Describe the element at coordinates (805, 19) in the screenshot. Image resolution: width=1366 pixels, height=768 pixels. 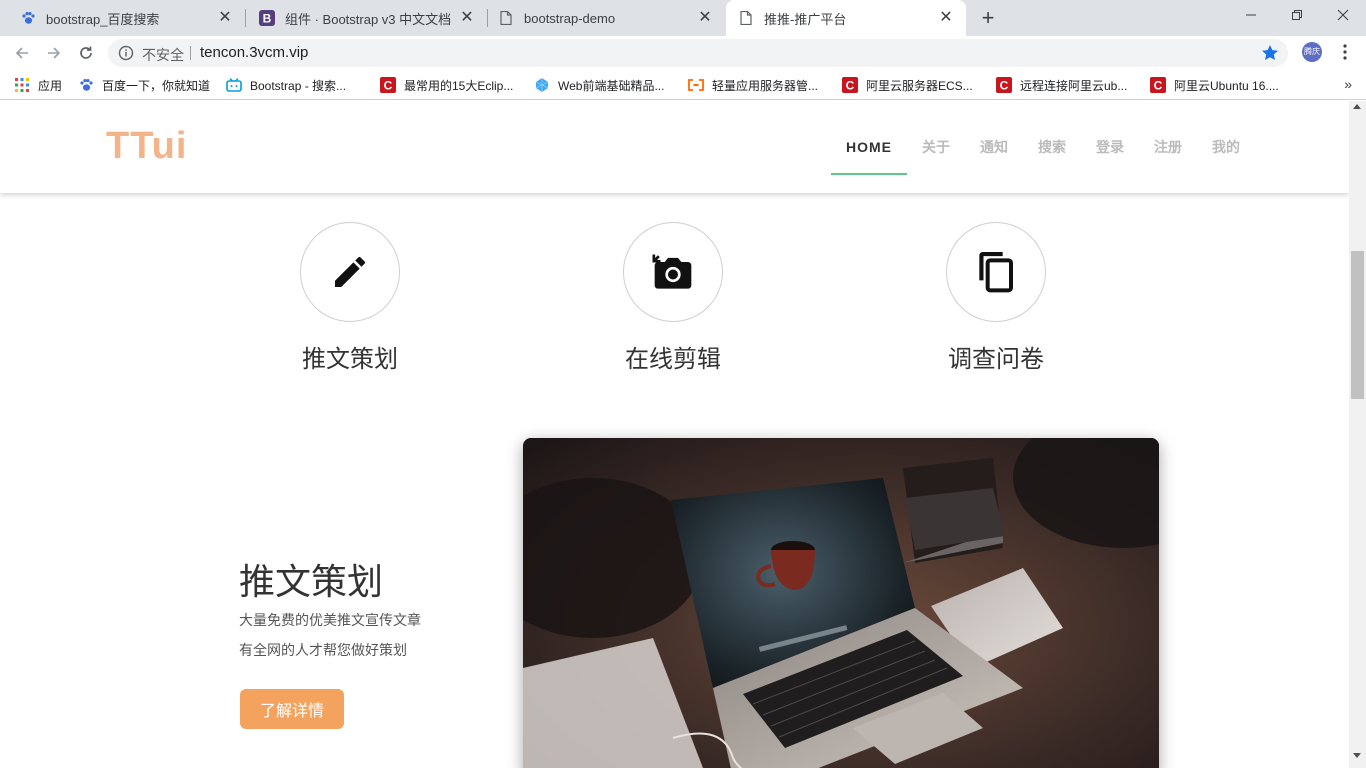
I see `tab-title: 推推-推广平台` at that location.